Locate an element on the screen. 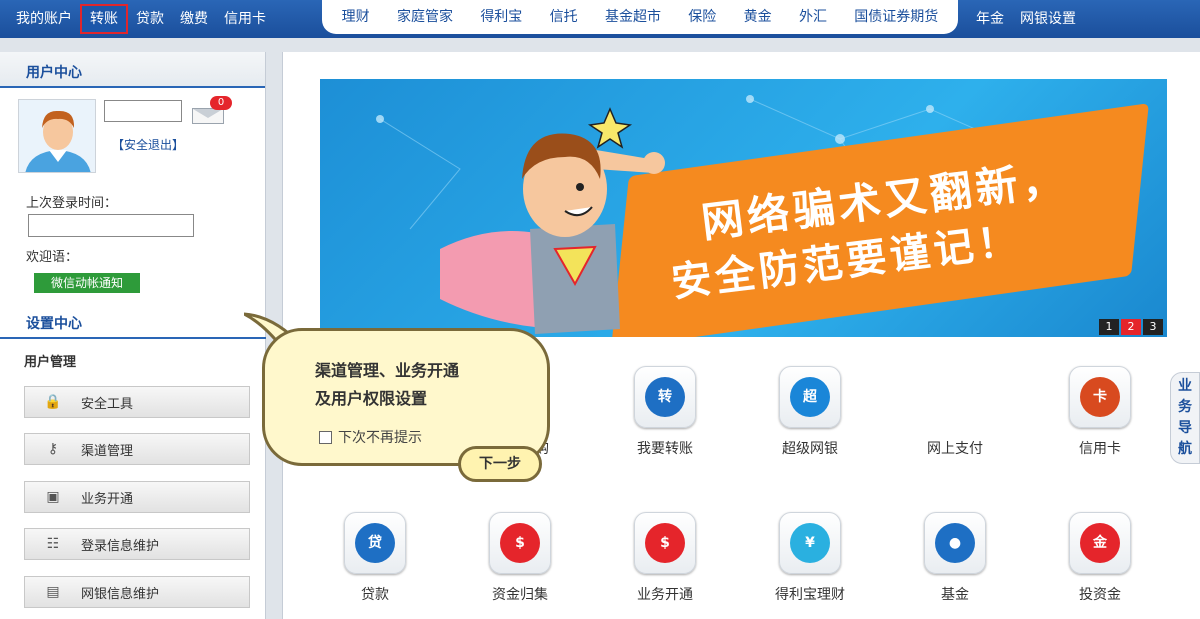 The image size is (1200, 619). tile-label: 我要转账 is located at coordinates (665, 449).